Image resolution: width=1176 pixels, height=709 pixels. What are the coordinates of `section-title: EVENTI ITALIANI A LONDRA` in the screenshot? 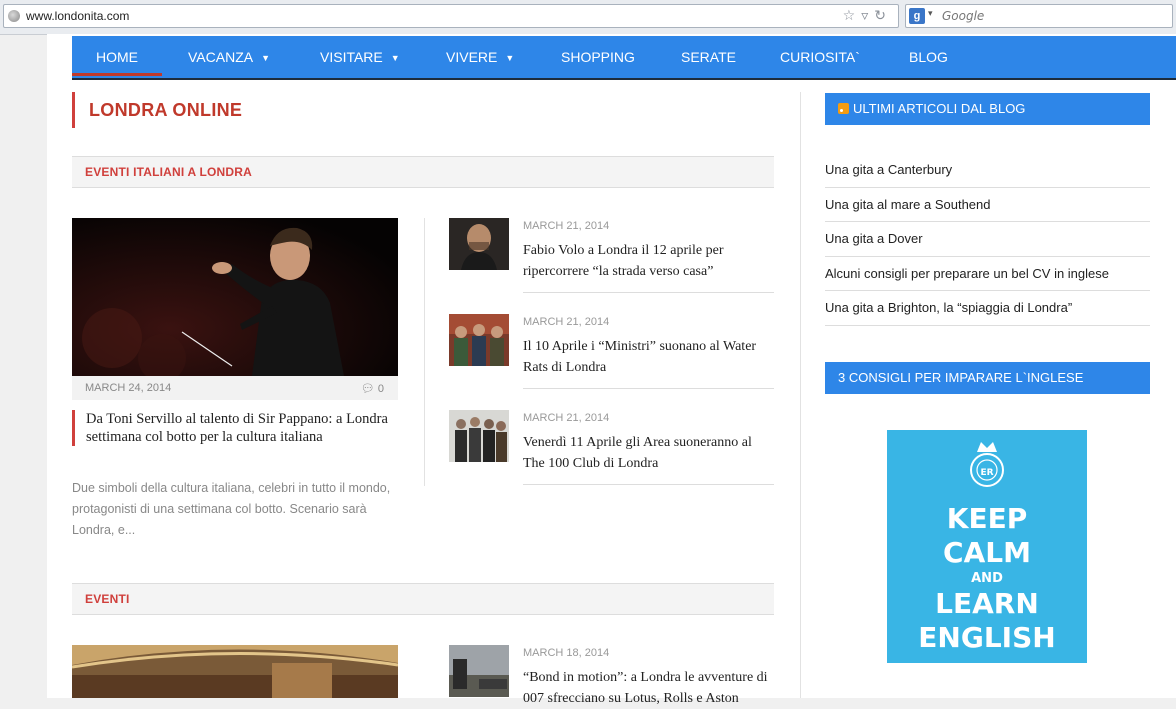 It's located at (168, 172).